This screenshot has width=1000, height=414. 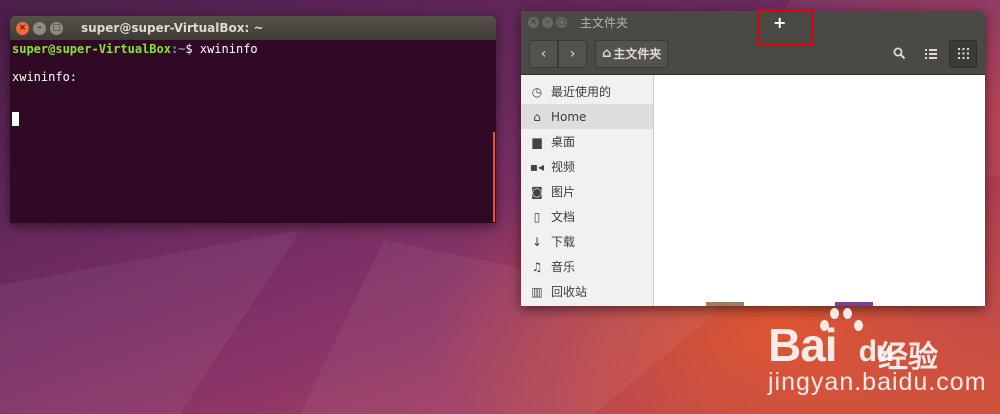 I want to click on forward-button: ›, so click(x=572, y=53).